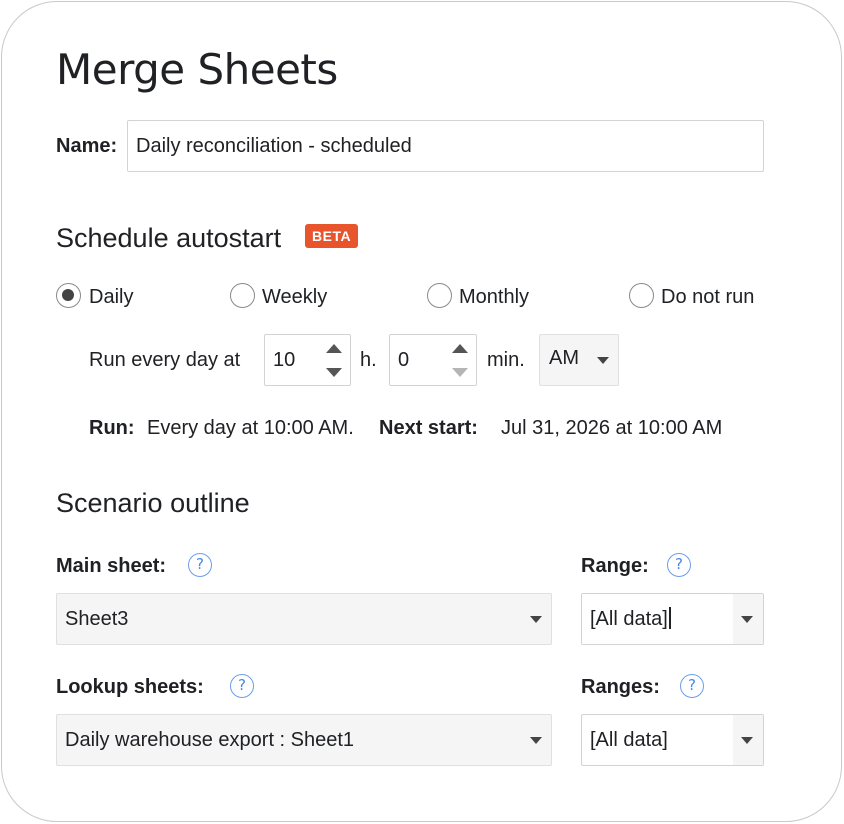  I want to click on run-text: Every day at 10:00 AM., so click(250, 428).